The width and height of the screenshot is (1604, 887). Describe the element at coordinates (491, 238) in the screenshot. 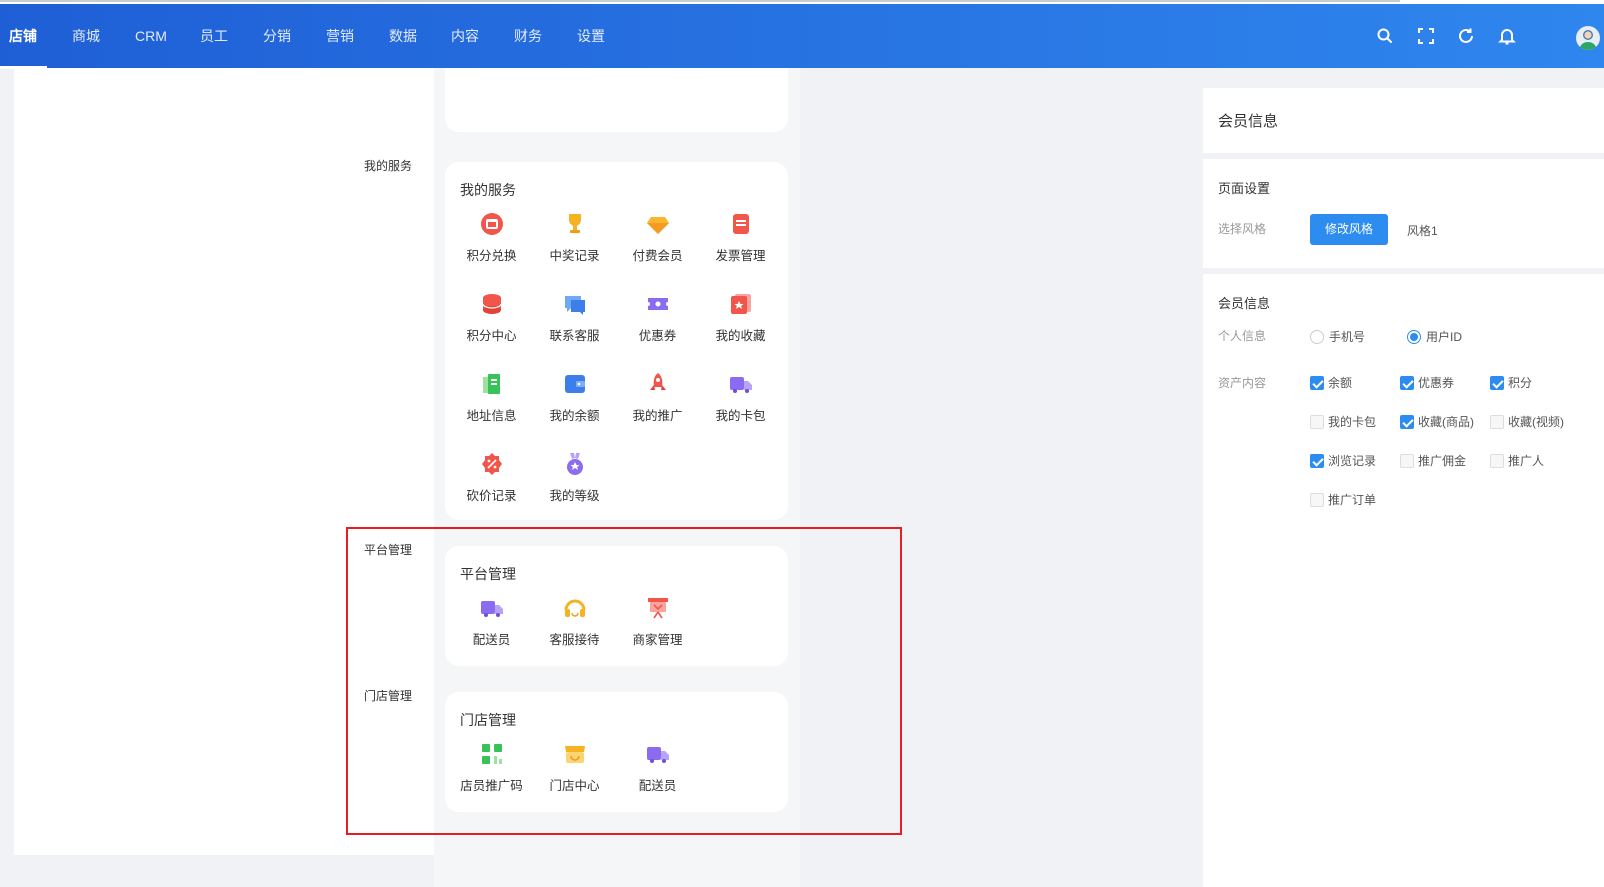

I see `service-points-exchange: 积分兑换` at that location.